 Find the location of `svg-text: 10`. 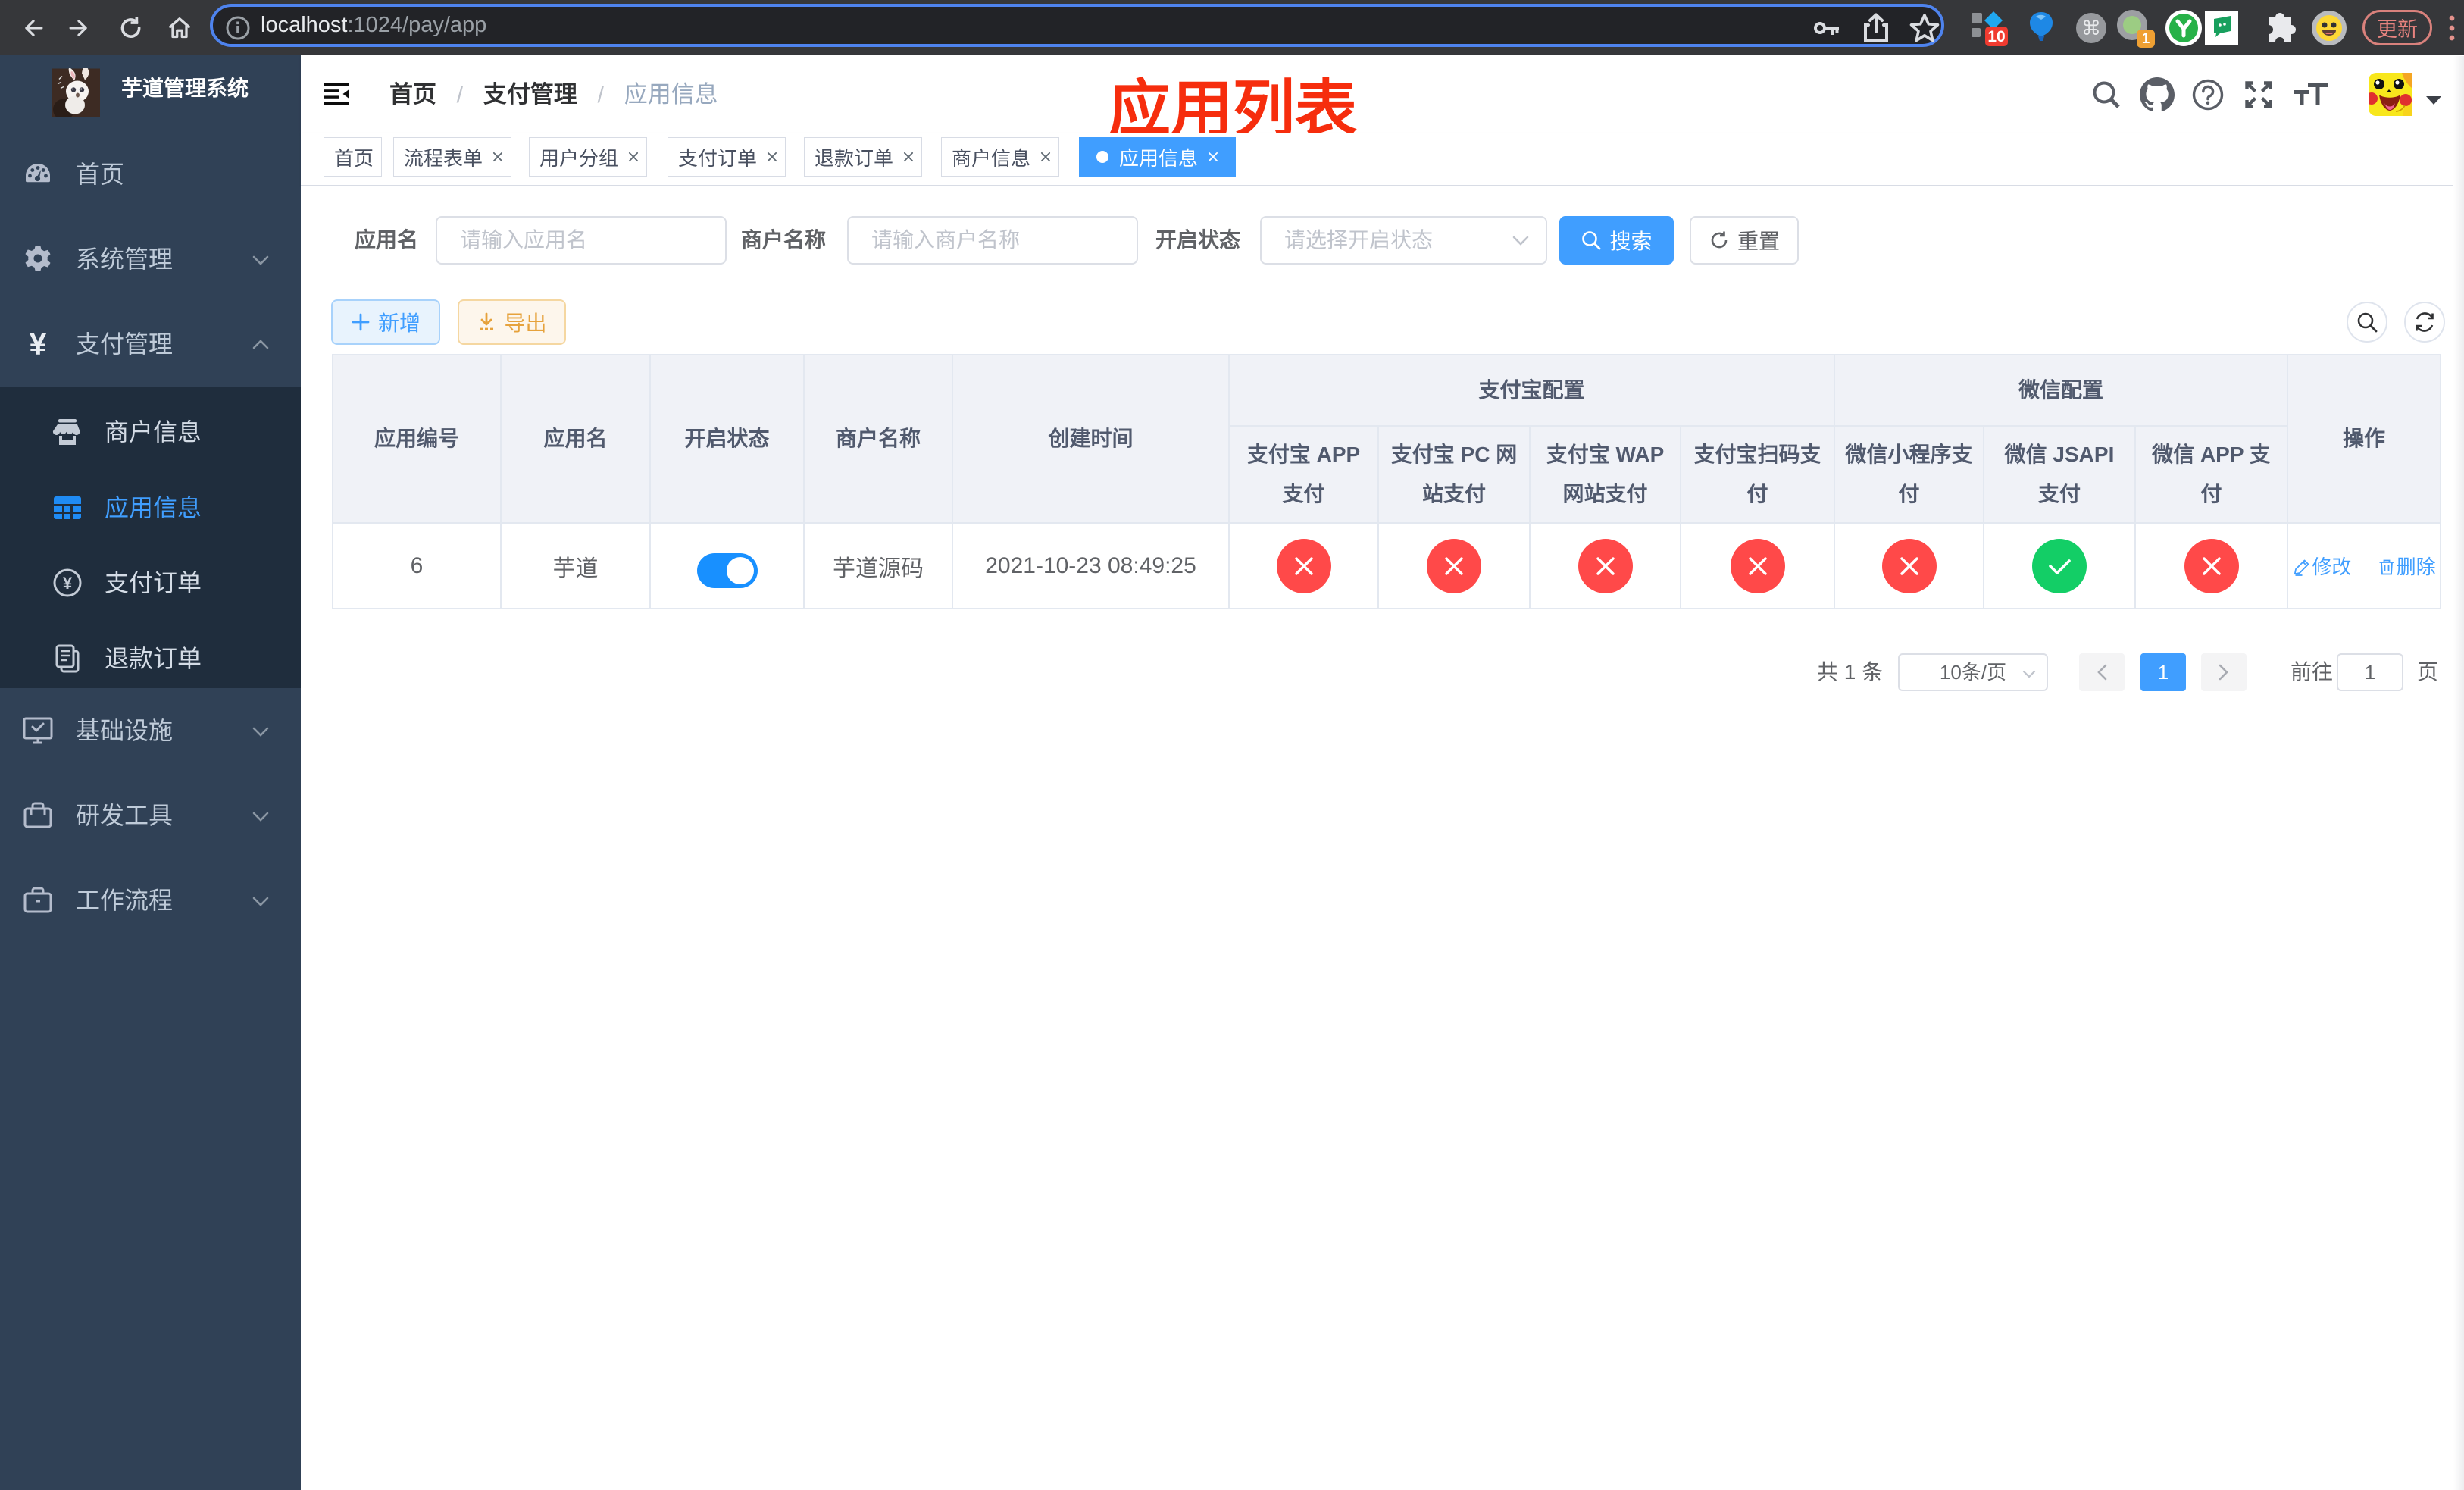

svg-text: 10 is located at coordinates (1996, 36).